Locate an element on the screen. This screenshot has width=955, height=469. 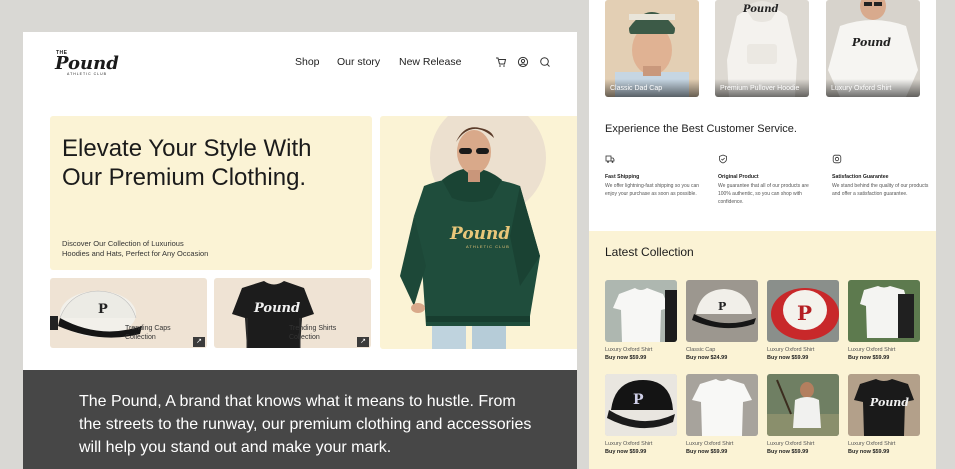
hero-title-line1: Elevate Your Style With is located at coordinates (187, 148).